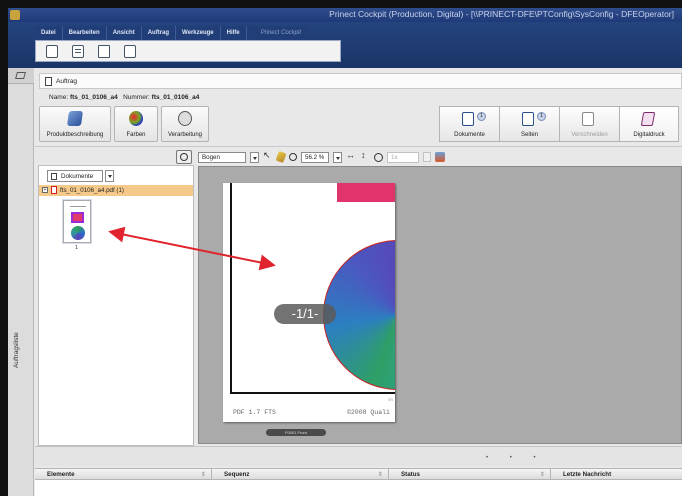 The image size is (682, 496). I want to click on menu-datei: Datei, so click(49, 33).